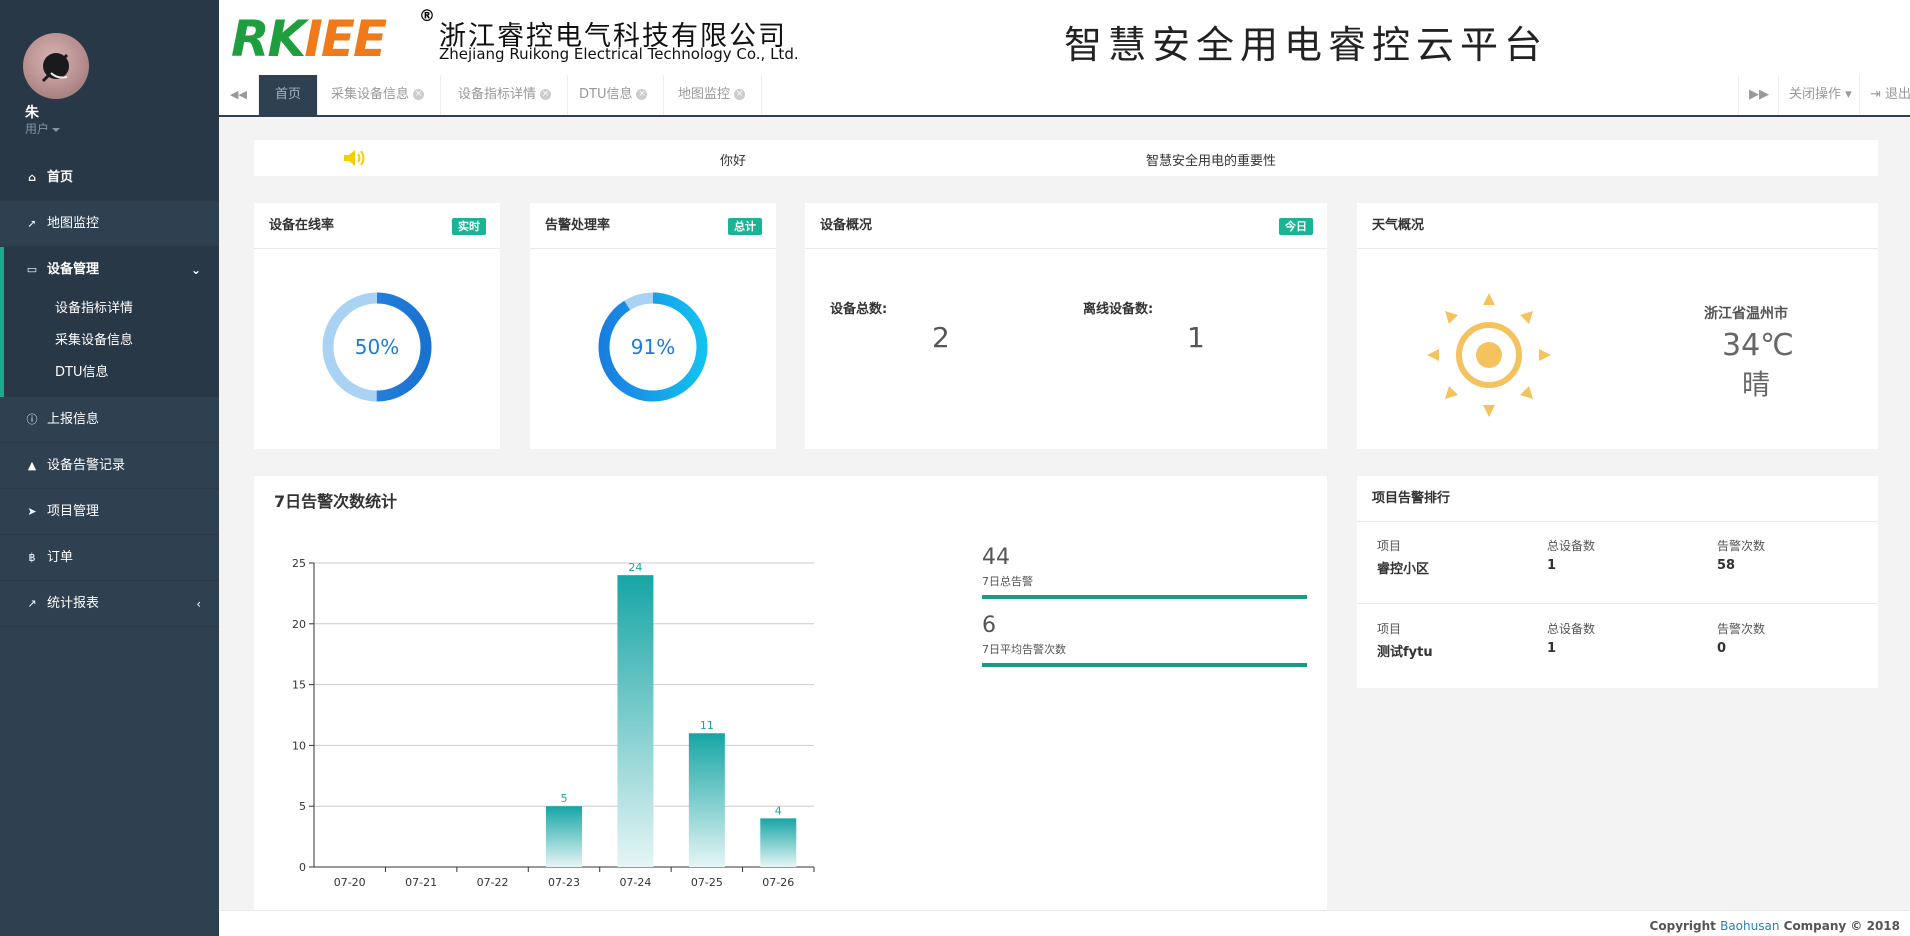  I want to click on platform-title: 智慧安全用电睿控云平台, so click(1306, 45).